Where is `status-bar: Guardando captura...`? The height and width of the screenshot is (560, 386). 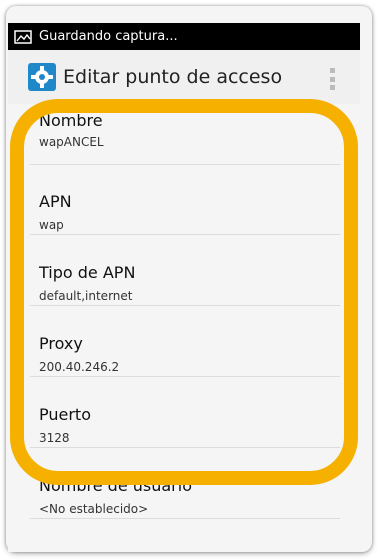 status-bar: Guardando captura... is located at coordinates (184, 36).